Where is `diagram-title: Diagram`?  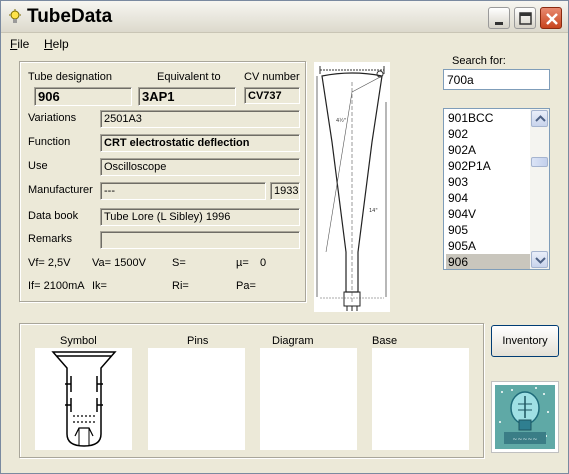
diagram-title: Diagram is located at coordinates (293, 341).